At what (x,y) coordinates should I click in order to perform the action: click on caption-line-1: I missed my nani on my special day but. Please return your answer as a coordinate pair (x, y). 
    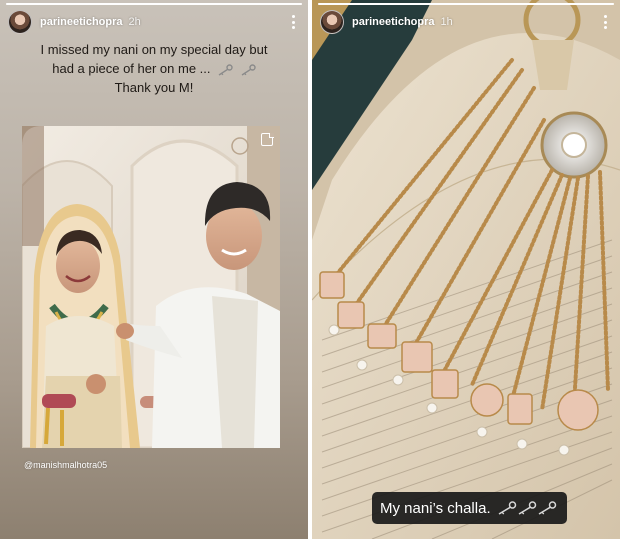
    Looking at the image, I should click on (154, 49).